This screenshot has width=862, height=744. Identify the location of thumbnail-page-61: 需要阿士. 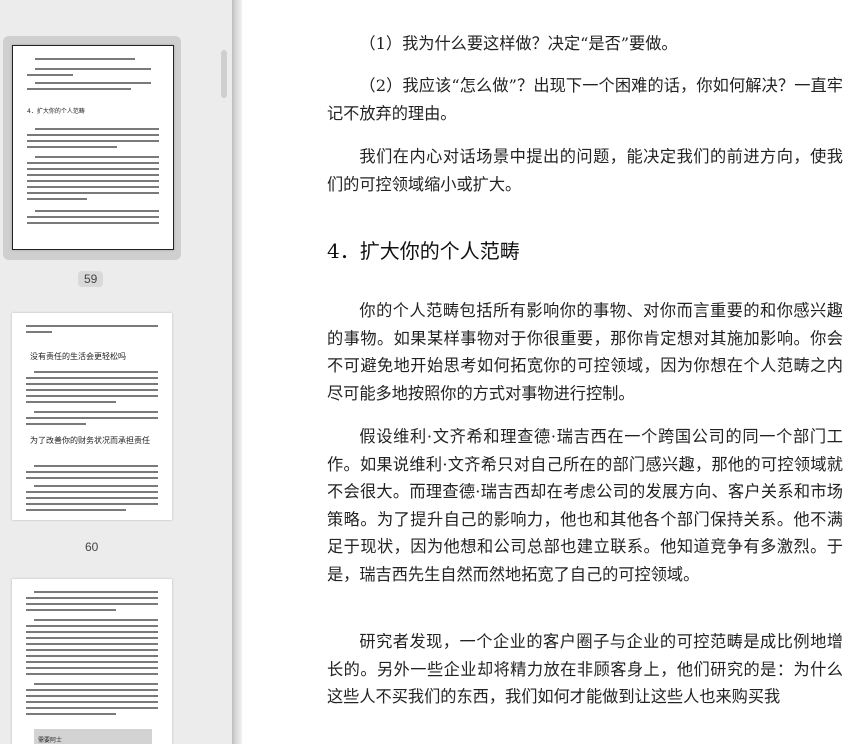
(92, 657).